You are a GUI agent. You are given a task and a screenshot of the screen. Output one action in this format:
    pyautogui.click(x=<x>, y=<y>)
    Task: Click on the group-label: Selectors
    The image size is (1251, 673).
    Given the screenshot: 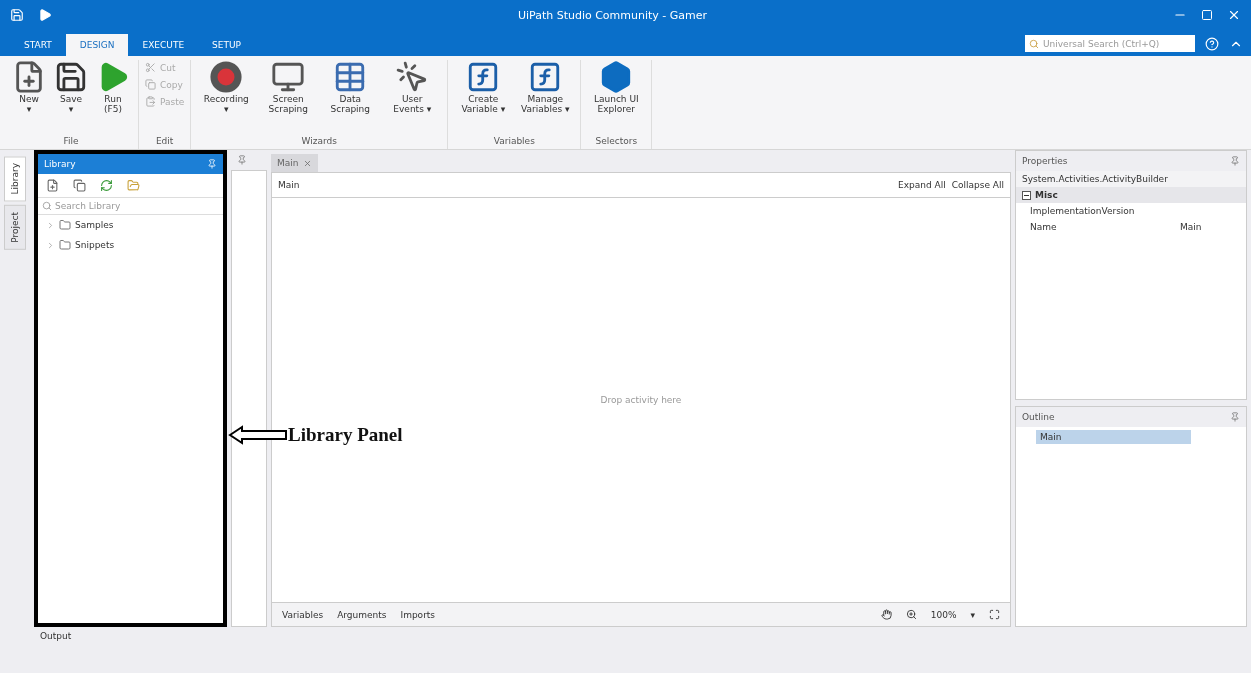 What is the action you would take?
    pyautogui.click(x=616, y=142)
    